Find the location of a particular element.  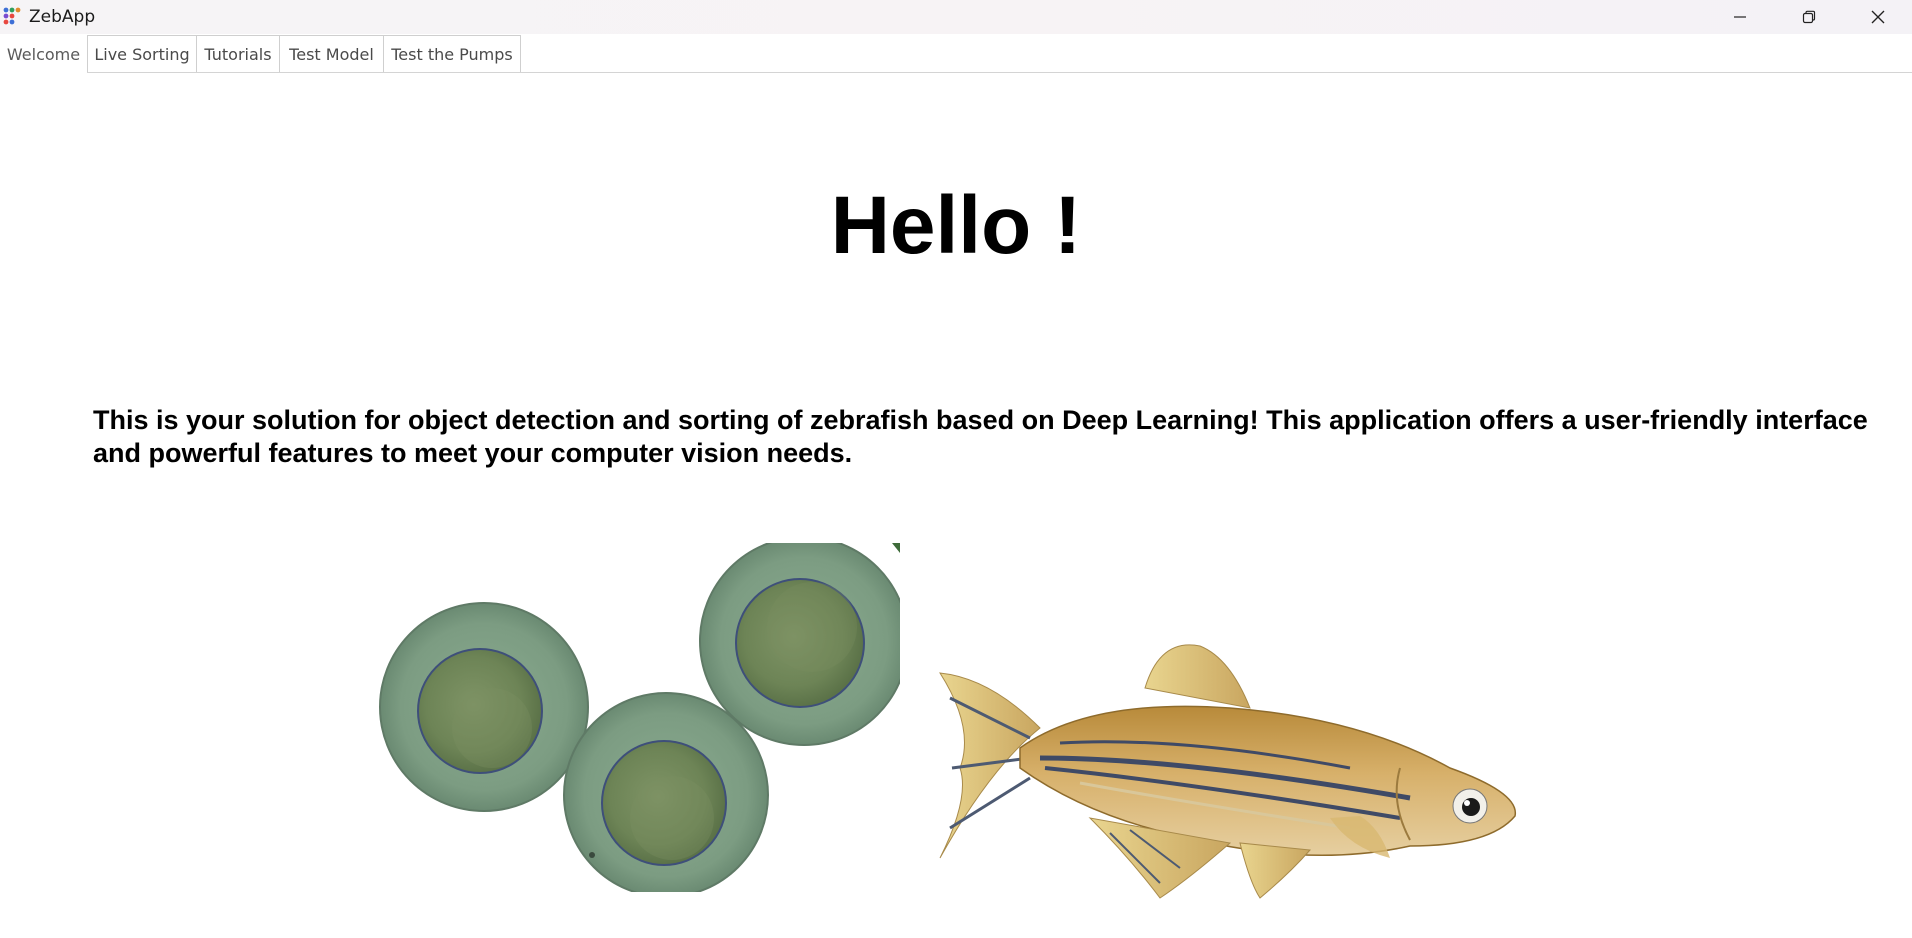

close-icon is located at coordinates (1878, 17).